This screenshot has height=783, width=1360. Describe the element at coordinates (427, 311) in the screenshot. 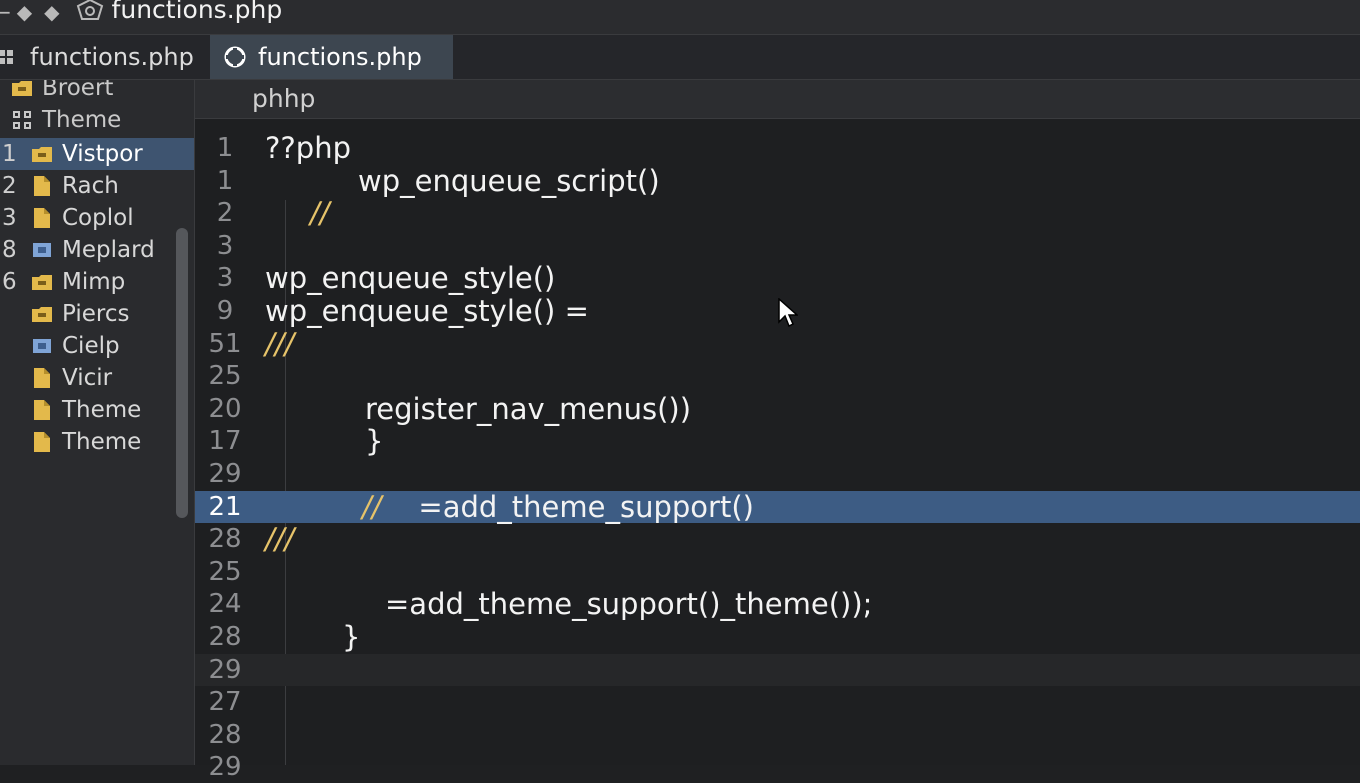

I see `code-text: wp_enqueue_style() =` at that location.